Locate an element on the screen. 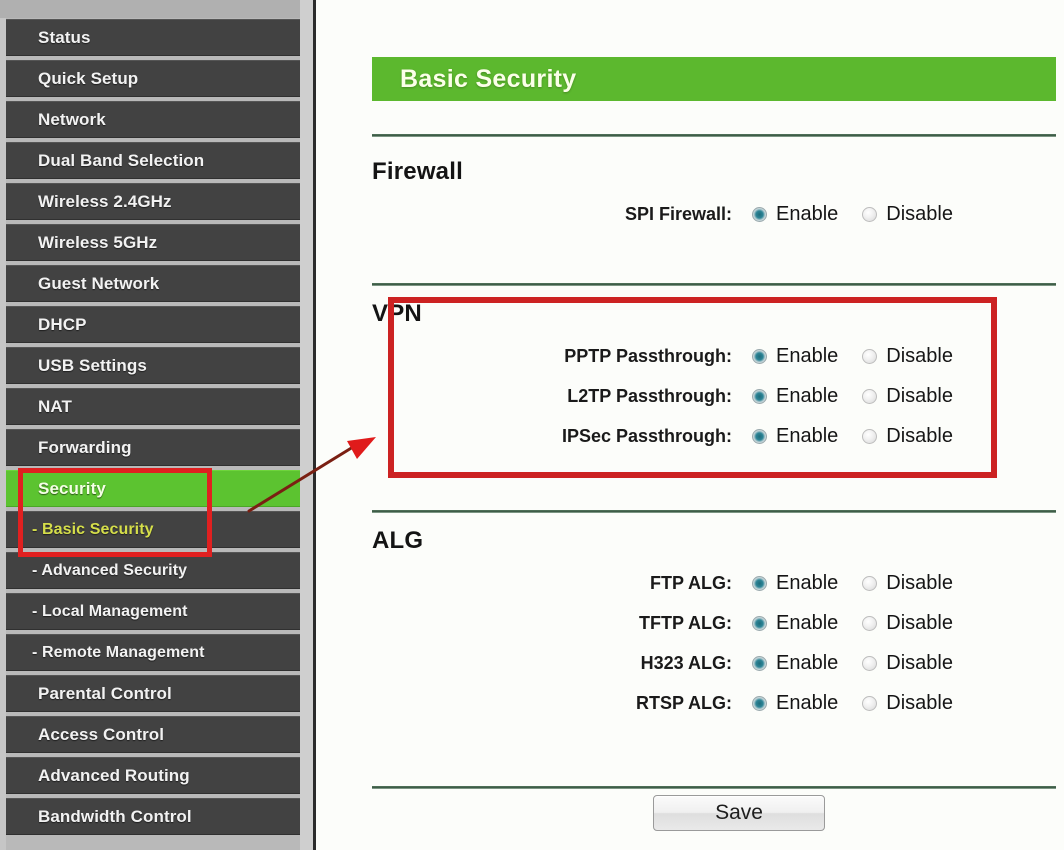 This screenshot has height=850, width=1064. setting-label: H323 ALG: is located at coordinates (686, 662).